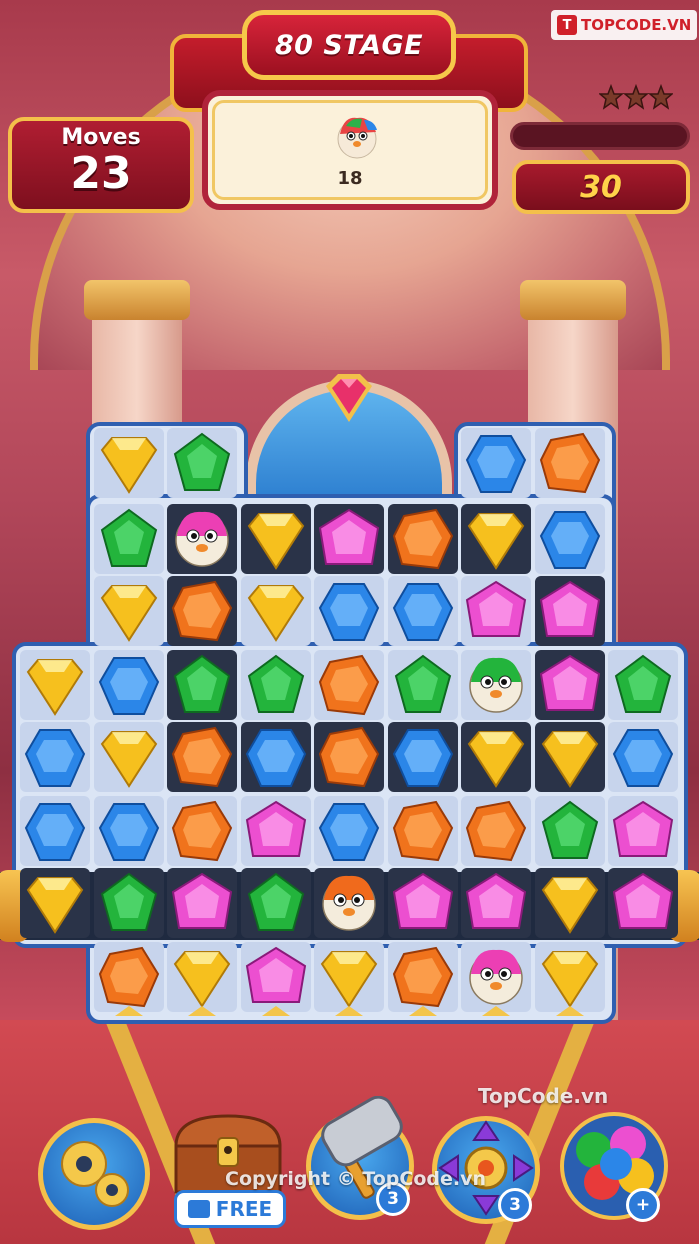 This screenshot has width=699, height=1244. Describe the element at coordinates (350, 178) in the screenshot. I see `goal-count: 18` at that location.